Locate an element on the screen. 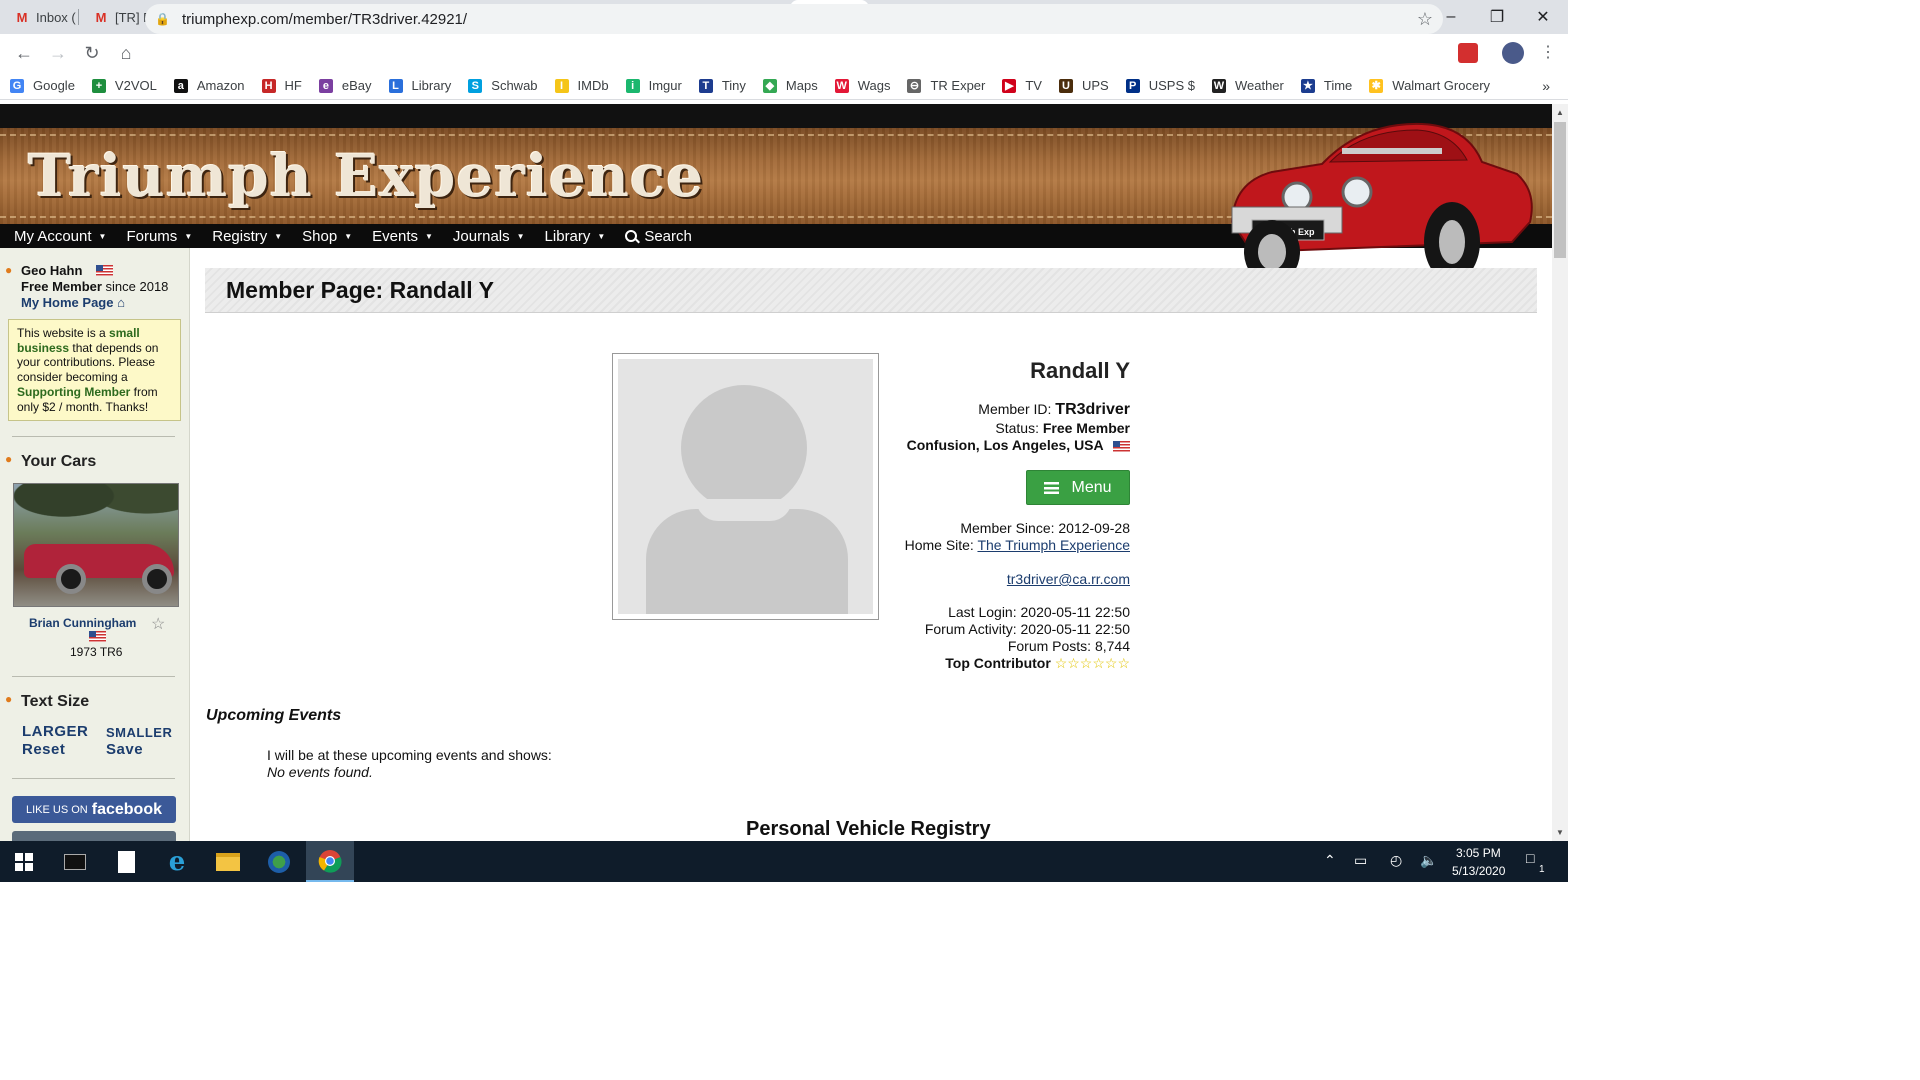 The height and width of the screenshot is (1080, 1920). user-name: Geo Hahn is located at coordinates (51, 270).